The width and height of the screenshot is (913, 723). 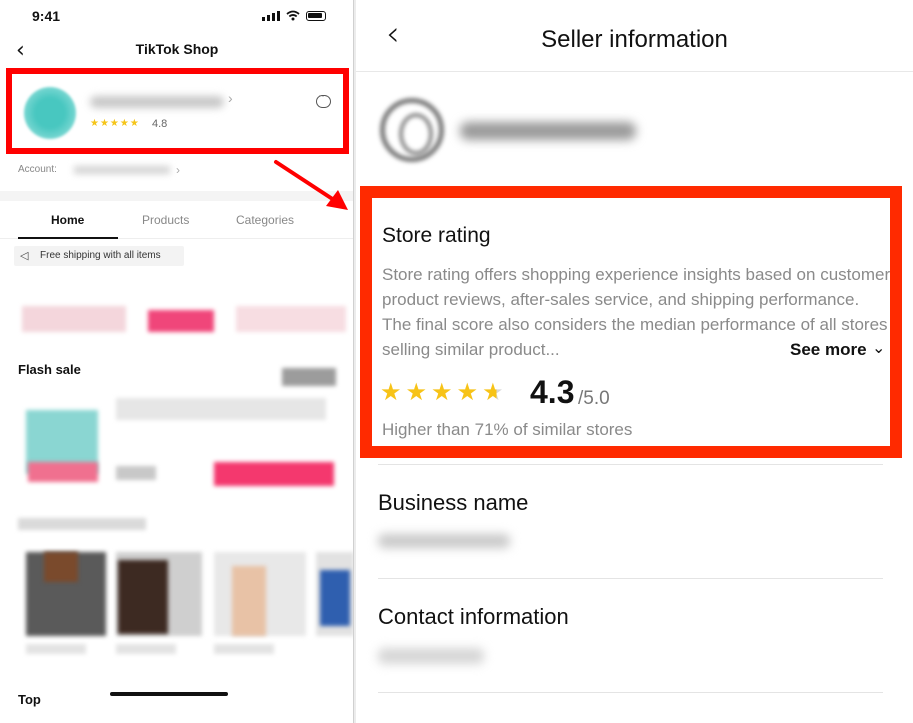 What do you see at coordinates (68, 238) in the screenshot?
I see `active-tab-indicator` at bounding box center [68, 238].